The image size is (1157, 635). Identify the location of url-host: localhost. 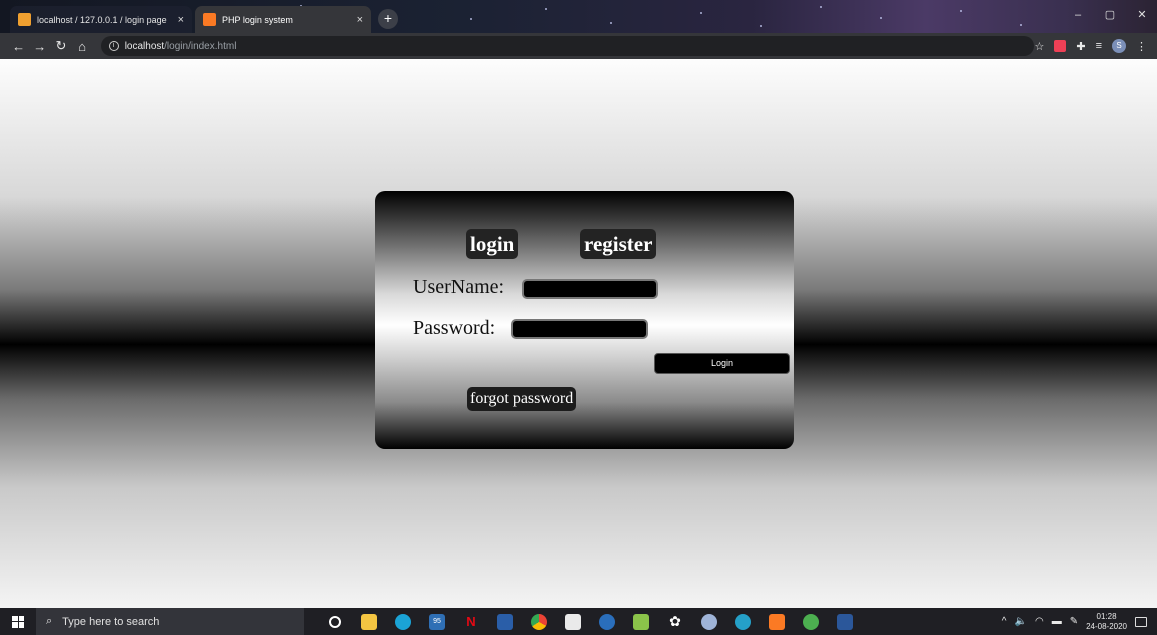
(144, 46).